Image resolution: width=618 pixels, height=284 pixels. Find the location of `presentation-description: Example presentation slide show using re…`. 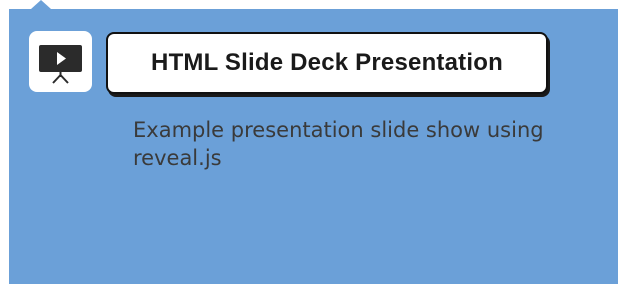

presentation-description: Example presentation slide show using re… is located at coordinates (338, 144).